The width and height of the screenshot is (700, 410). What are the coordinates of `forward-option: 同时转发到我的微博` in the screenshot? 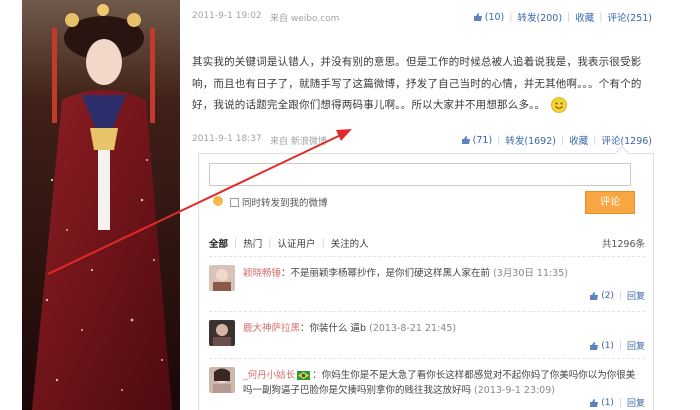 It's located at (279, 202).